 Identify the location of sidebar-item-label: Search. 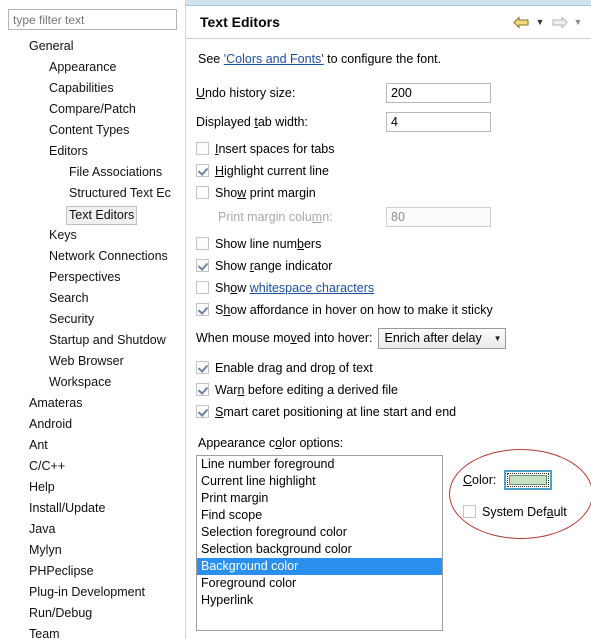
(69, 298).